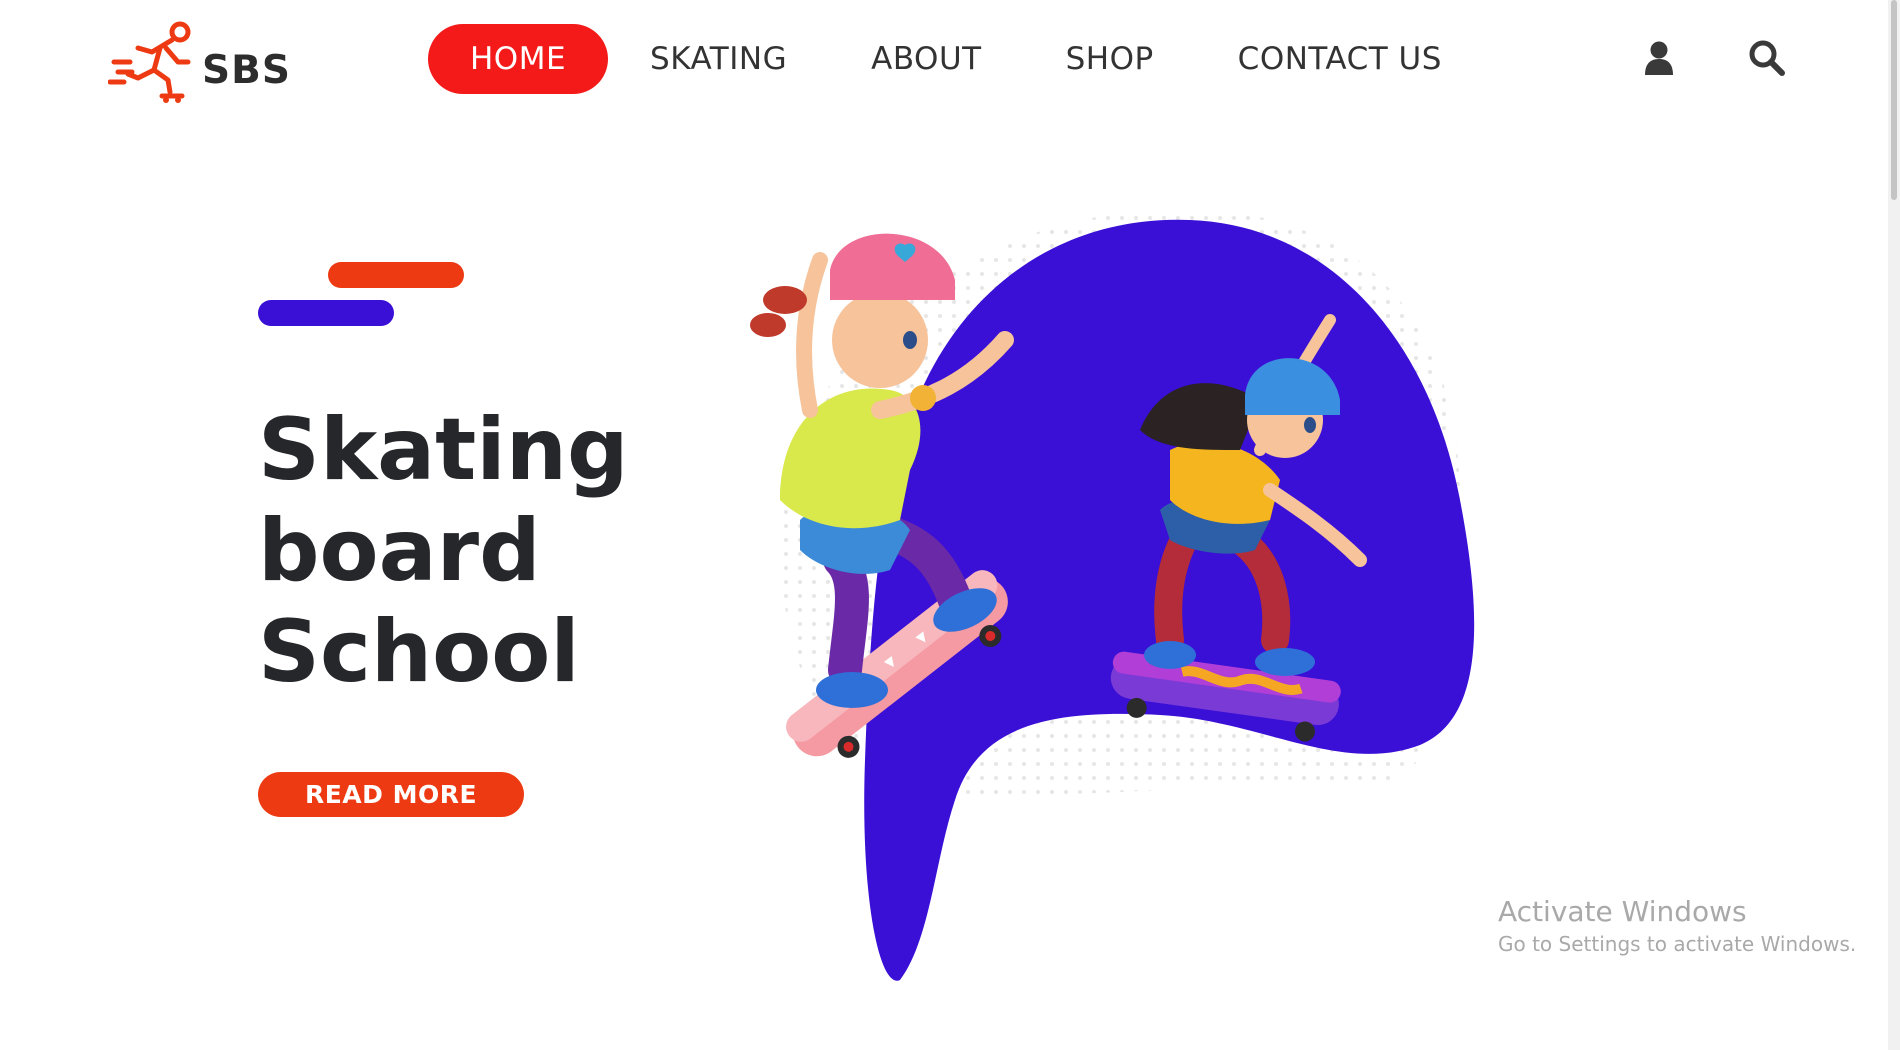 The width and height of the screenshot is (1900, 1050). I want to click on brand-logo: SBS, so click(203, 61).